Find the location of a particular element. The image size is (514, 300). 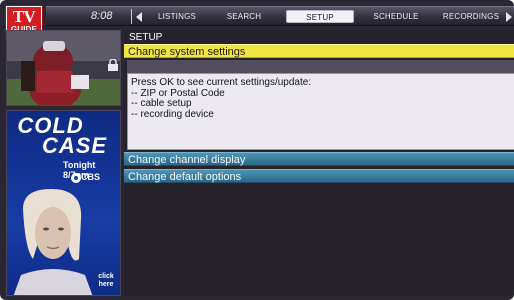

ad-cta-line2: here is located at coordinates (106, 284).